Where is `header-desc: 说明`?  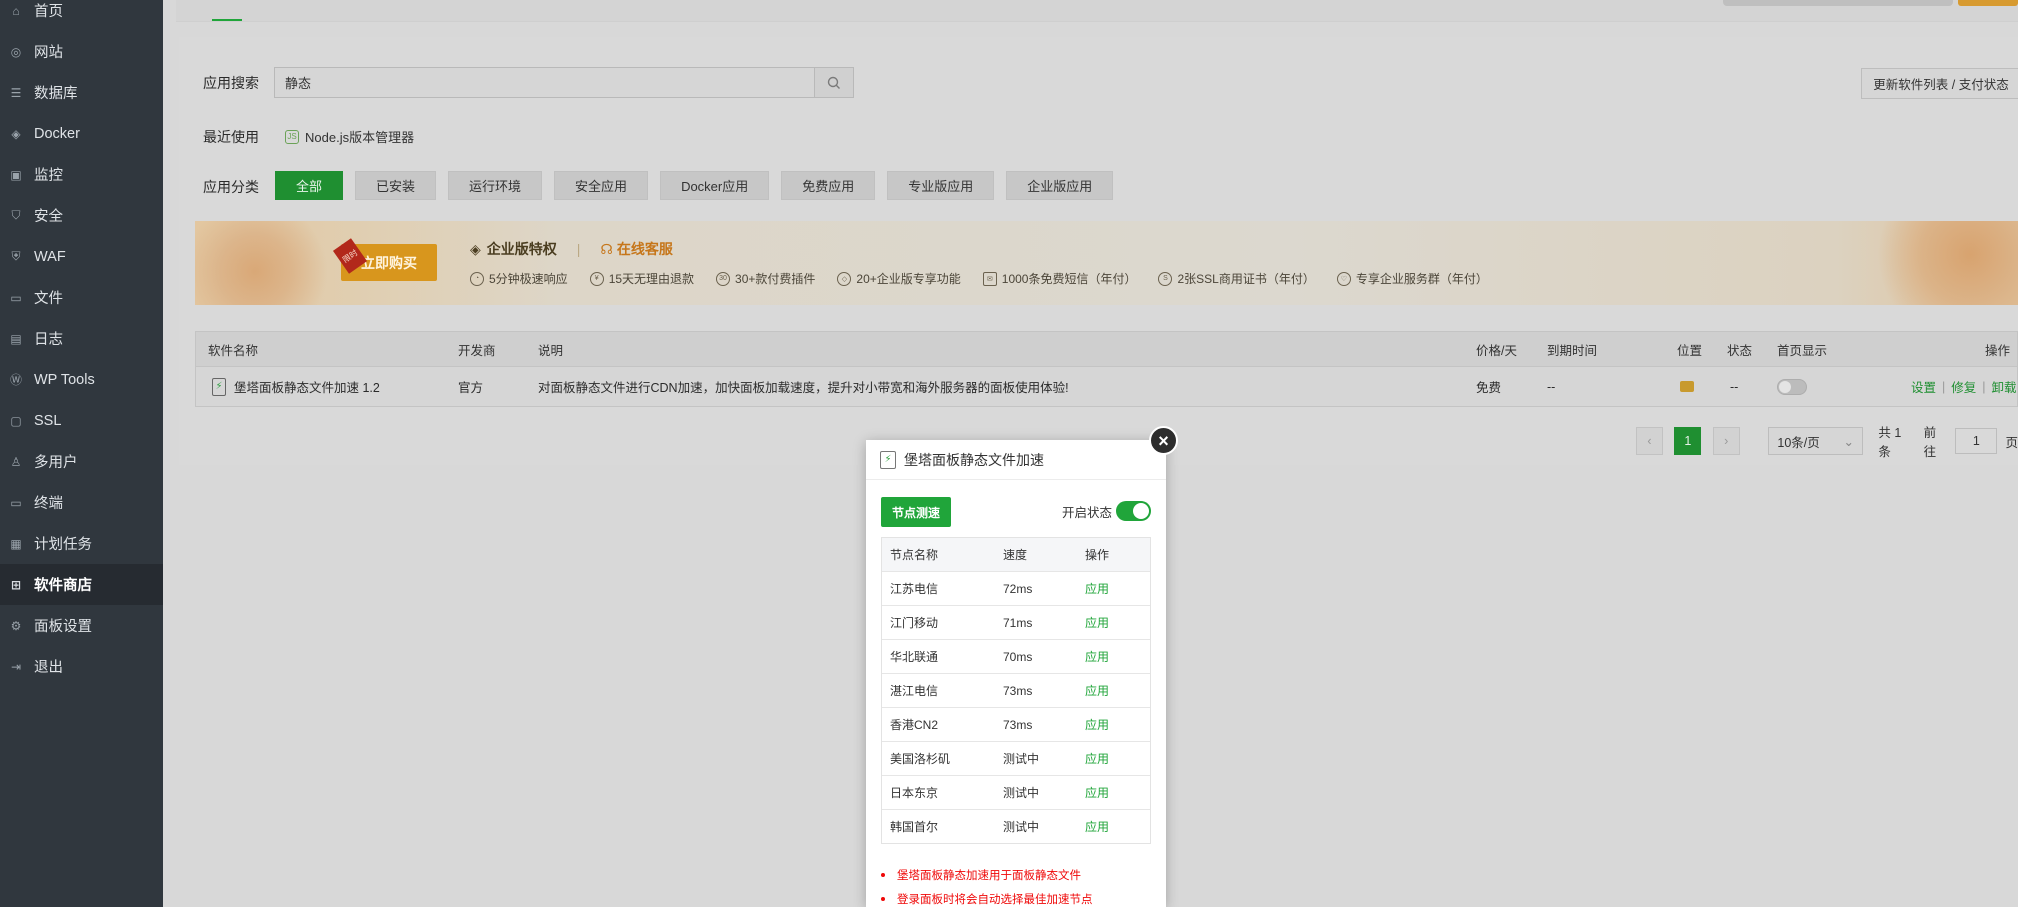 header-desc: 说明 is located at coordinates (551, 350).